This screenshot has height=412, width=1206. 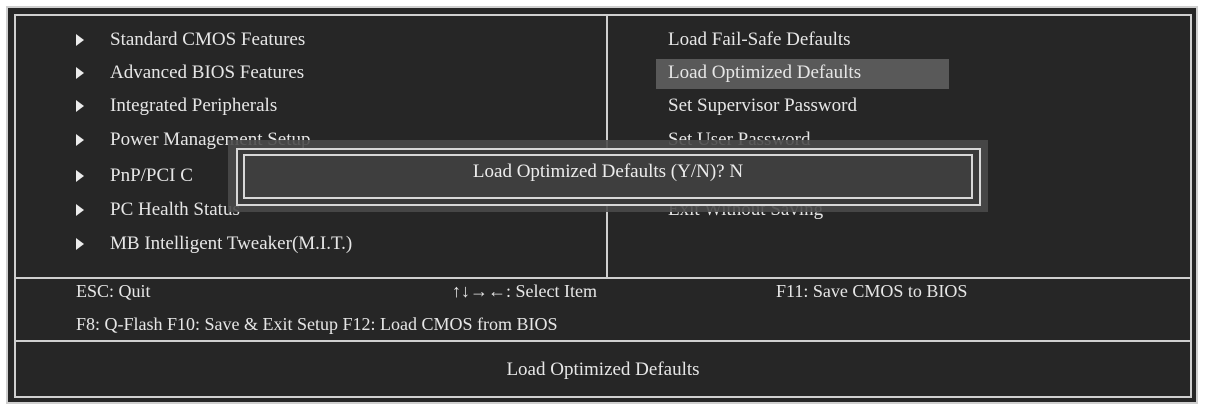 I want to click on dialog-prompt: Load Optimized Defaults (Y/N)? N, so click(x=608, y=176).